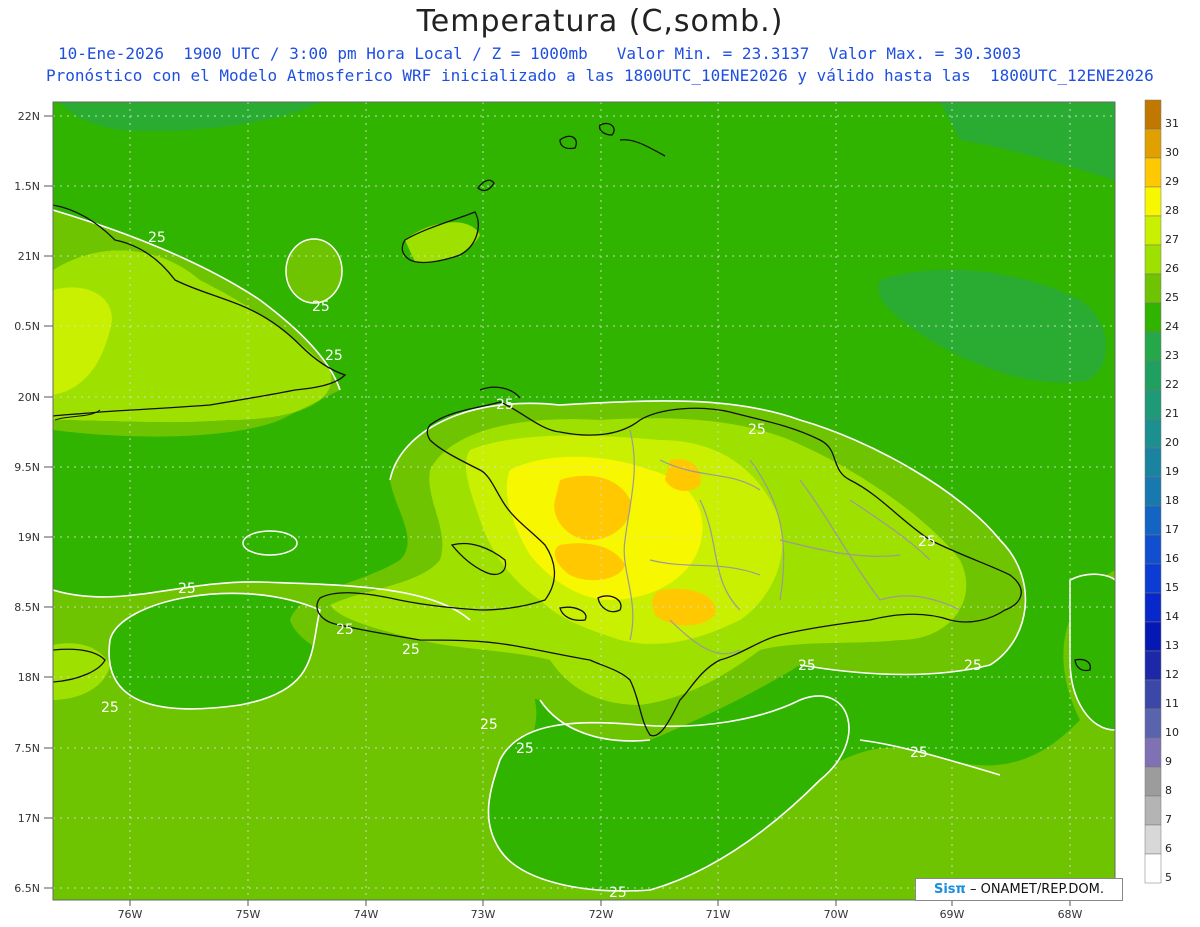 The height and width of the screenshot is (927, 1200). What do you see at coordinates (1172, 123) in the screenshot?
I see `colorbar-label: 31` at bounding box center [1172, 123].